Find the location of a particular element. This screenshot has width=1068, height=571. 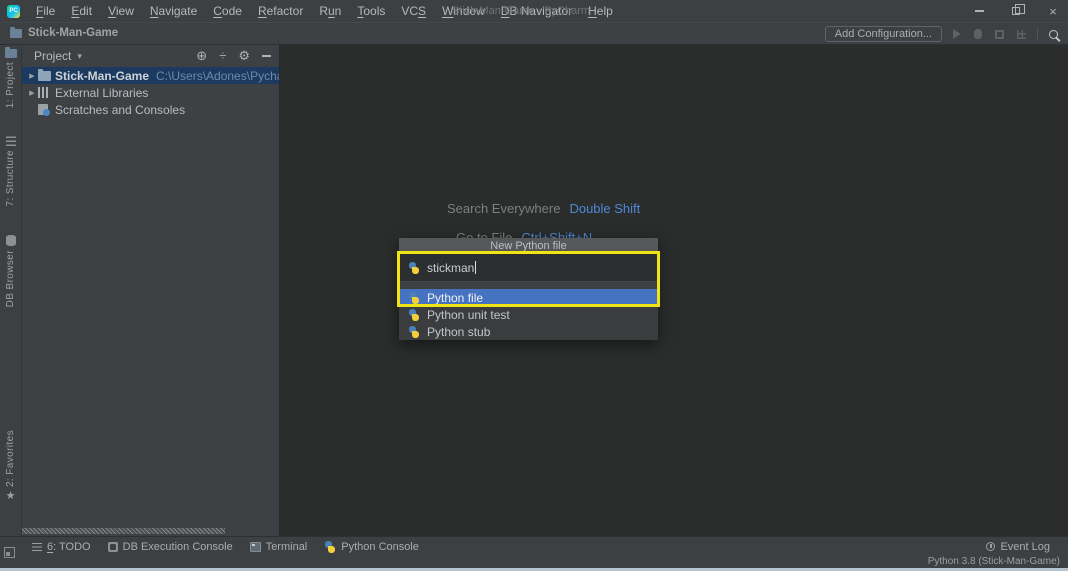

tool-button-db-execution-console: DB Execution Console is located at coordinates (170, 547).